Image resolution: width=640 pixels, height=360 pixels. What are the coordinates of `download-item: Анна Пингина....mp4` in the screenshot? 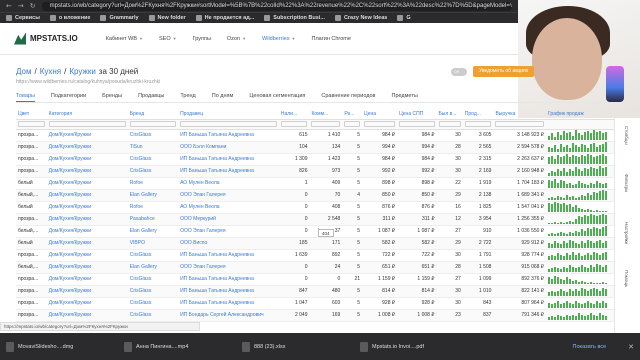 It's located at (174, 346).